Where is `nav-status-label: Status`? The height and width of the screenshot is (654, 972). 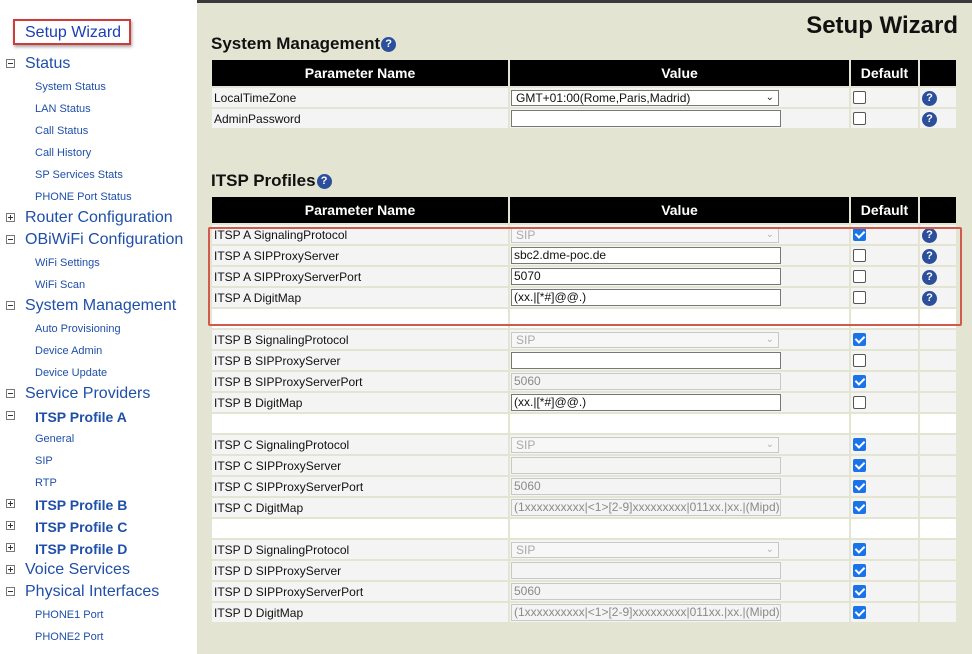 nav-status-label: Status is located at coordinates (48, 63).